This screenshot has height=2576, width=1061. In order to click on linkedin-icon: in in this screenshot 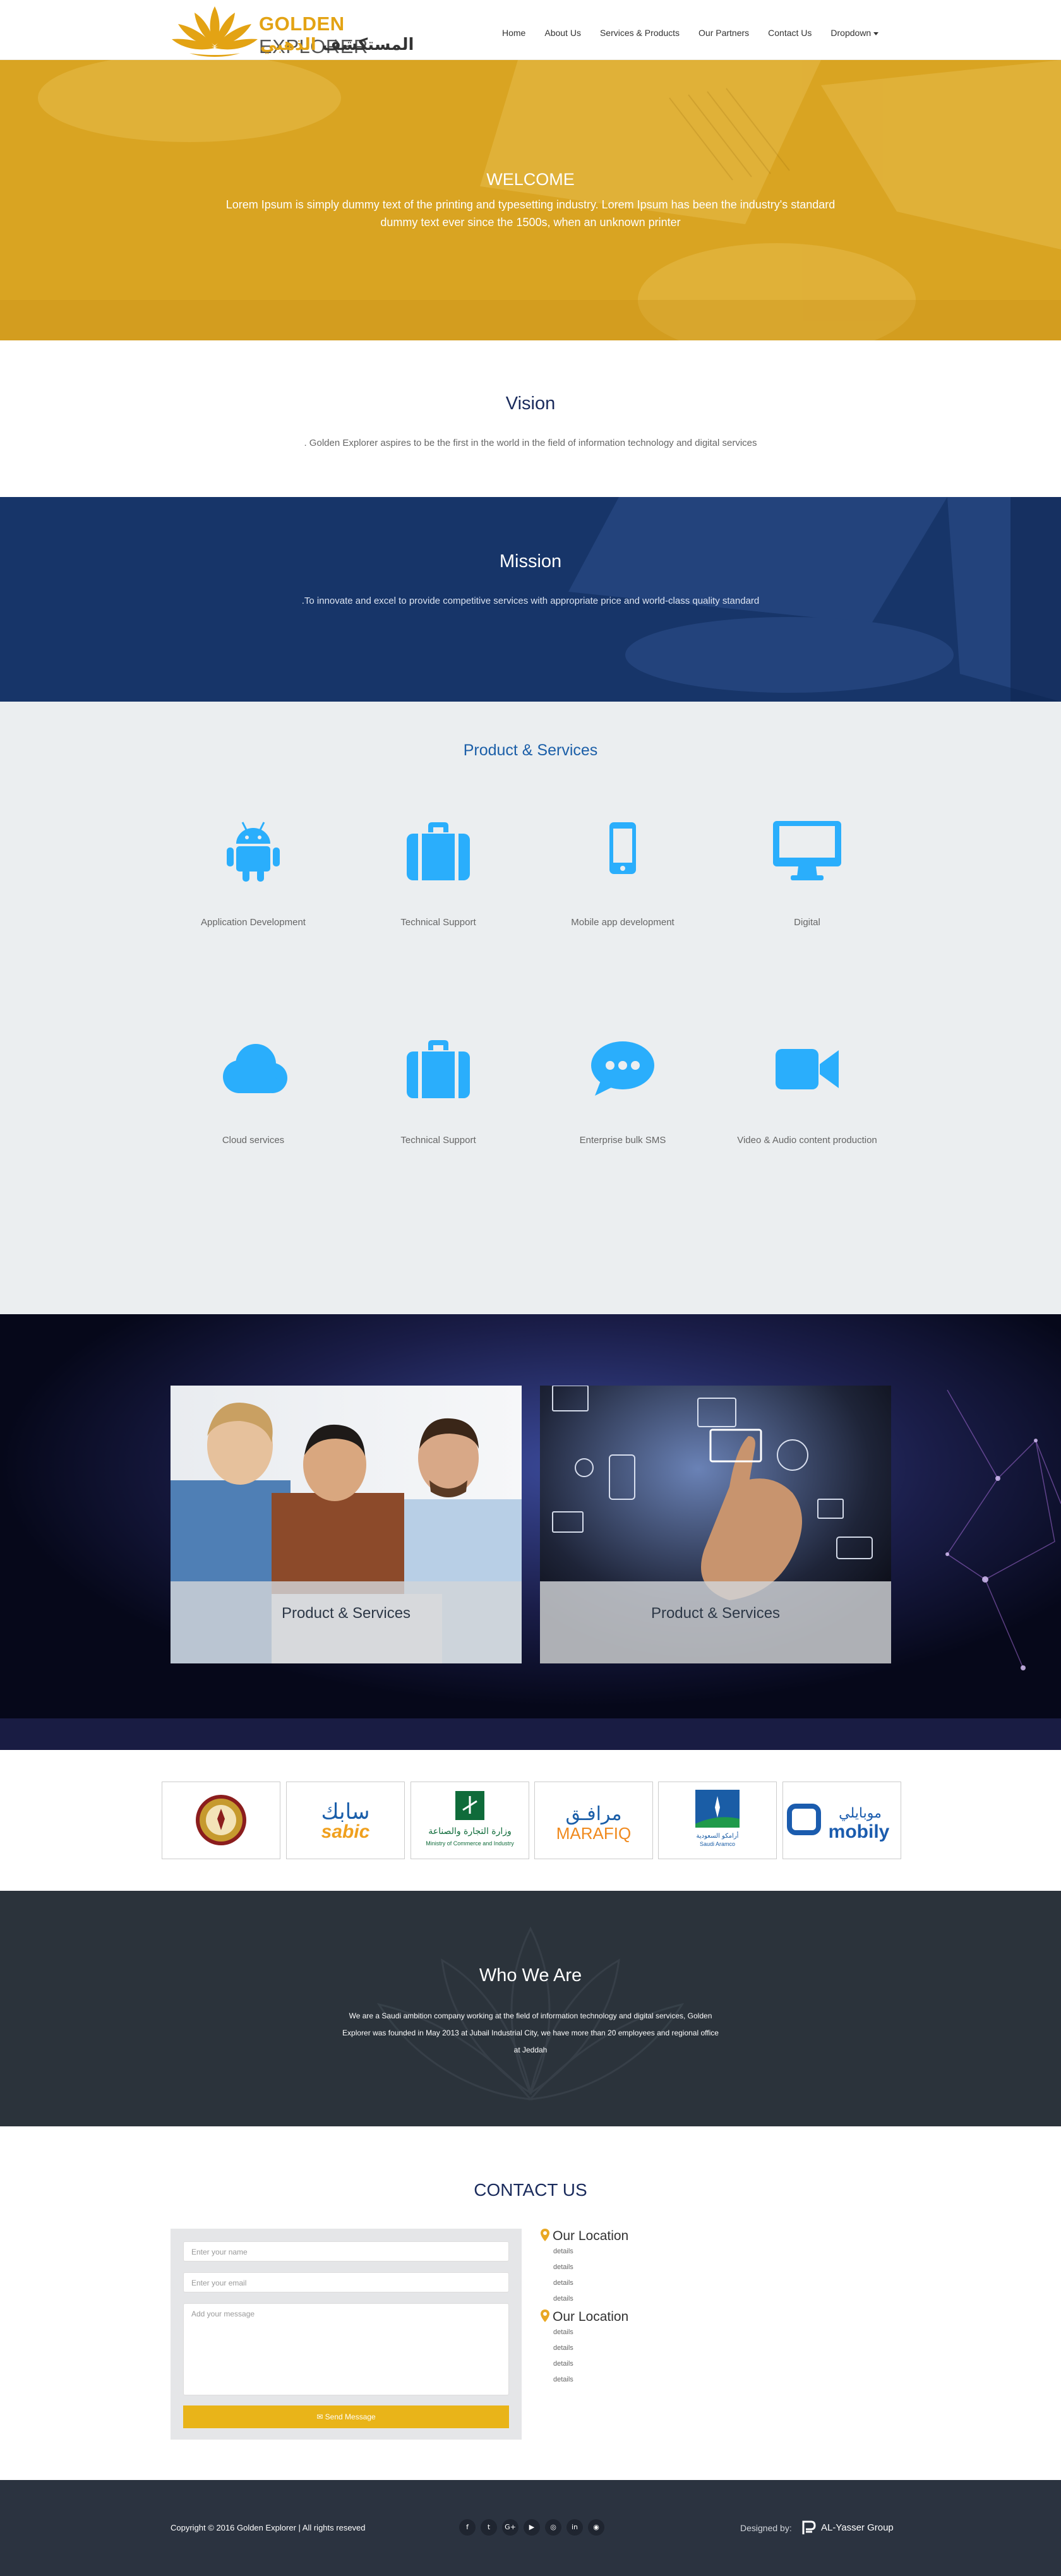, I will do `click(574, 2527)`.